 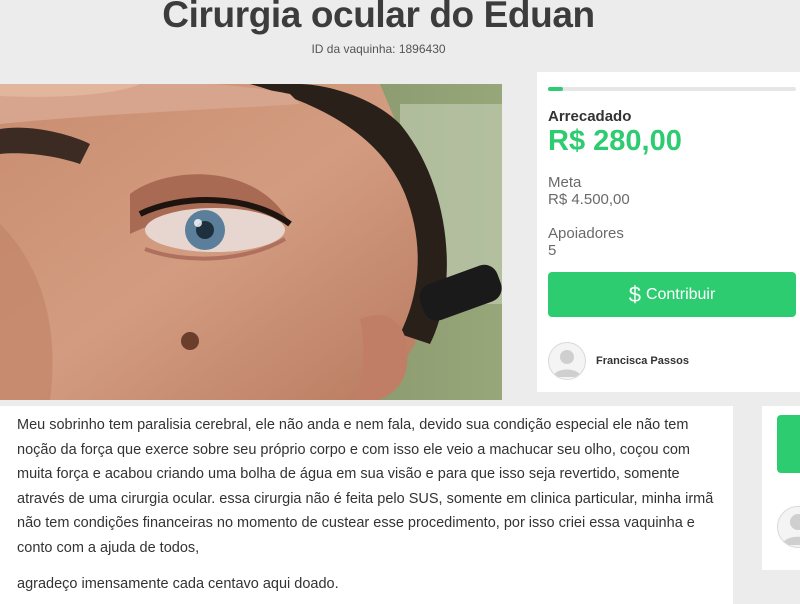 I want to click on contribute-button: $ Contribuir, so click(x=672, y=294).